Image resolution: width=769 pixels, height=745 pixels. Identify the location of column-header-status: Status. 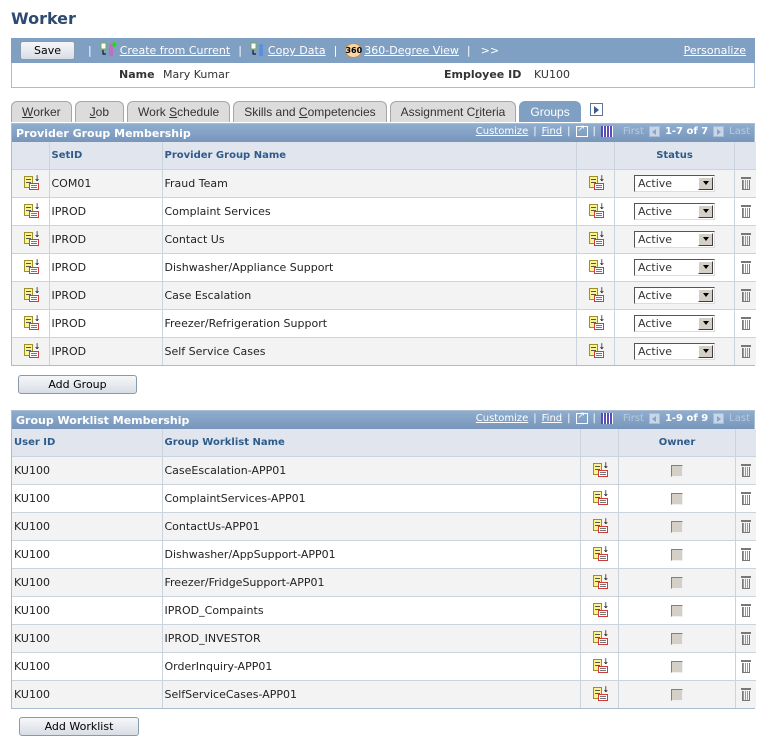
(674, 156).